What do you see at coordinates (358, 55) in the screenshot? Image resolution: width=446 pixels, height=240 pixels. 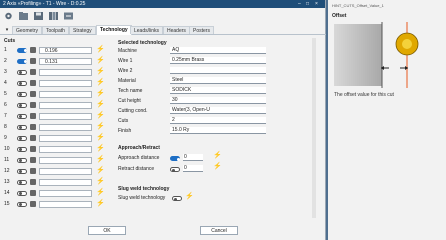 I see `workpiece-shape` at bounding box center [358, 55].